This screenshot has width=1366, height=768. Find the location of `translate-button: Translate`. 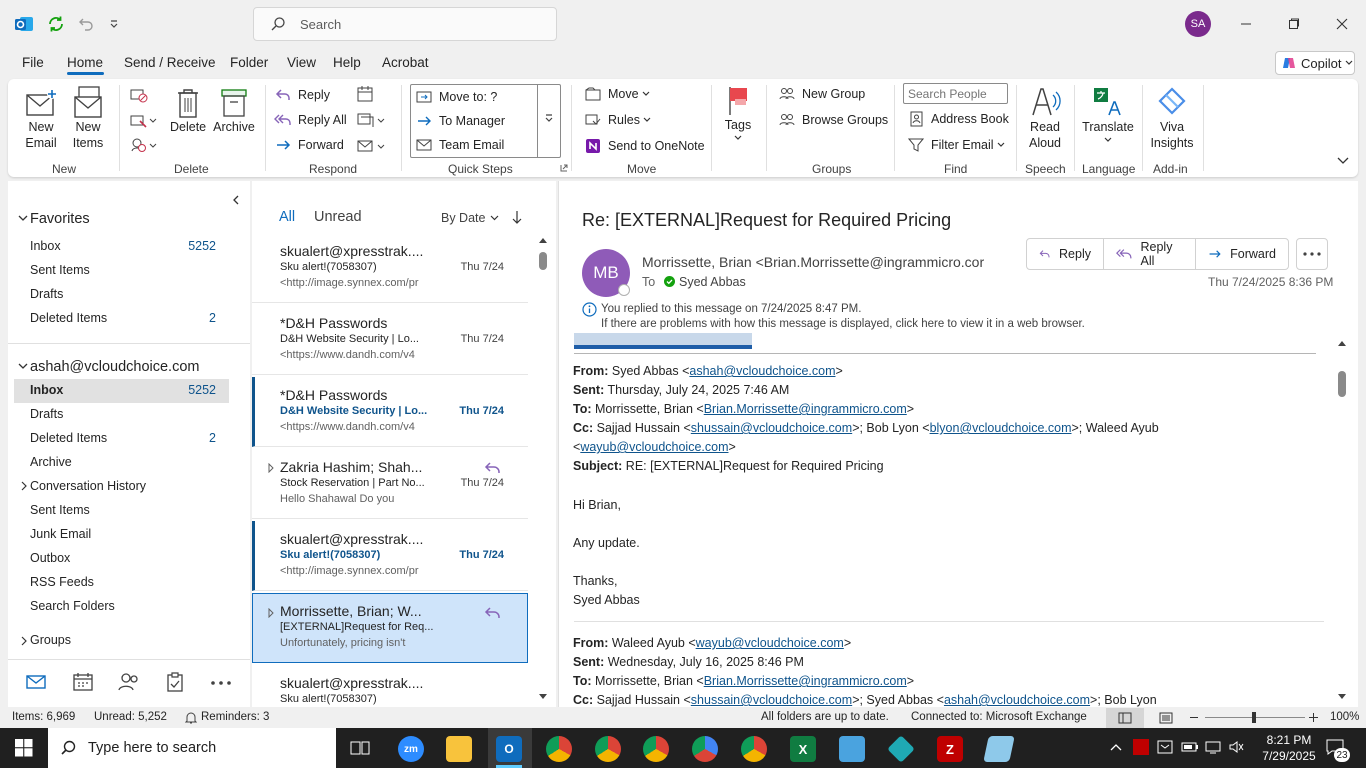

translate-button: Translate is located at coordinates (1108, 114).